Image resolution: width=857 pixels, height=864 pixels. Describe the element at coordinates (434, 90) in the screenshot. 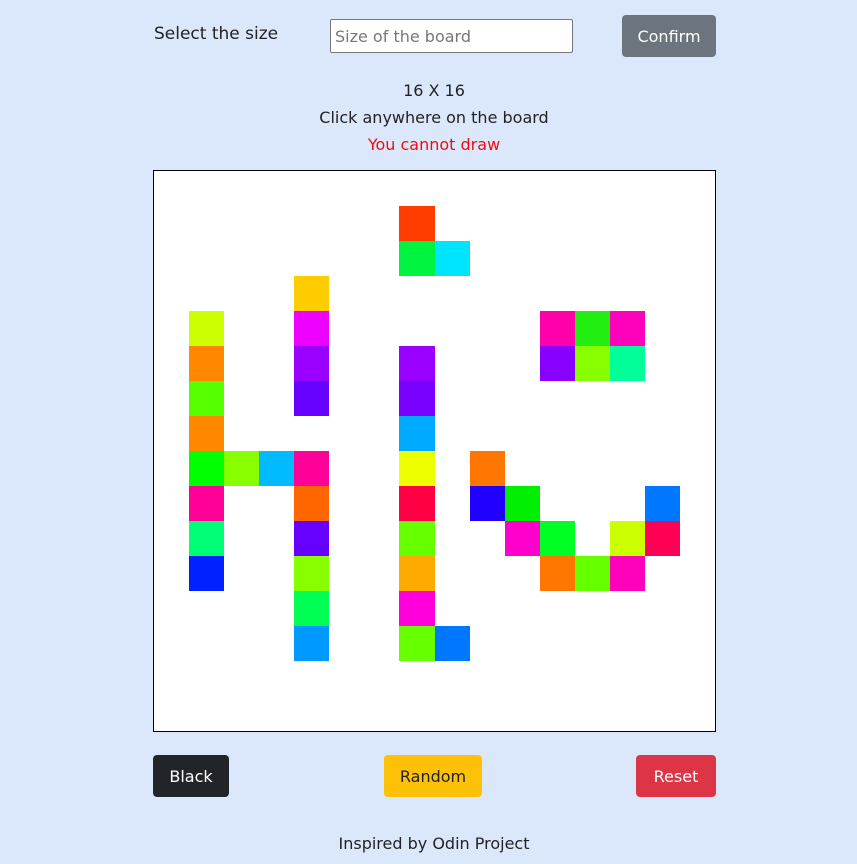

I see `board-size-text: 16 X 16` at that location.